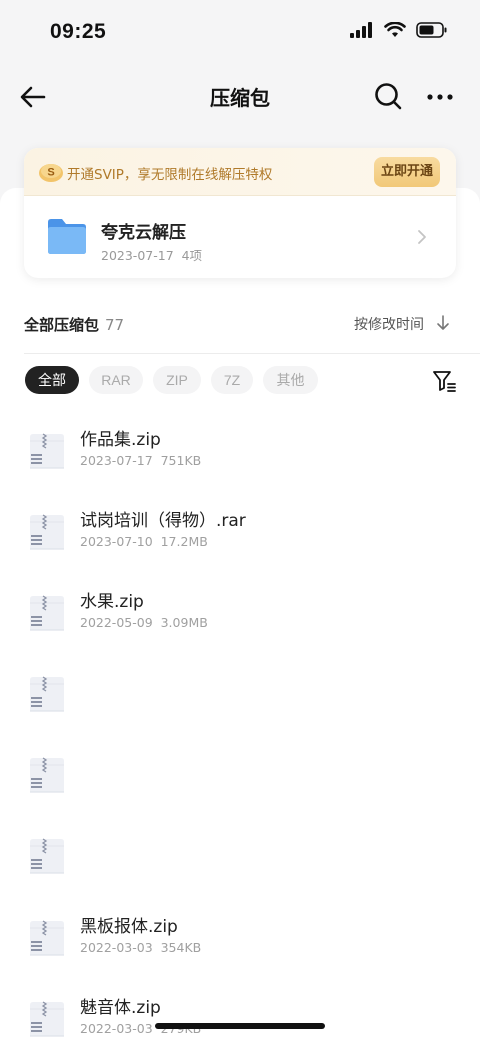 Image resolution: width=480 pixels, height=1039 pixels. Describe the element at coordinates (181, 460) in the screenshot. I see `file-size: 751KB` at that location.